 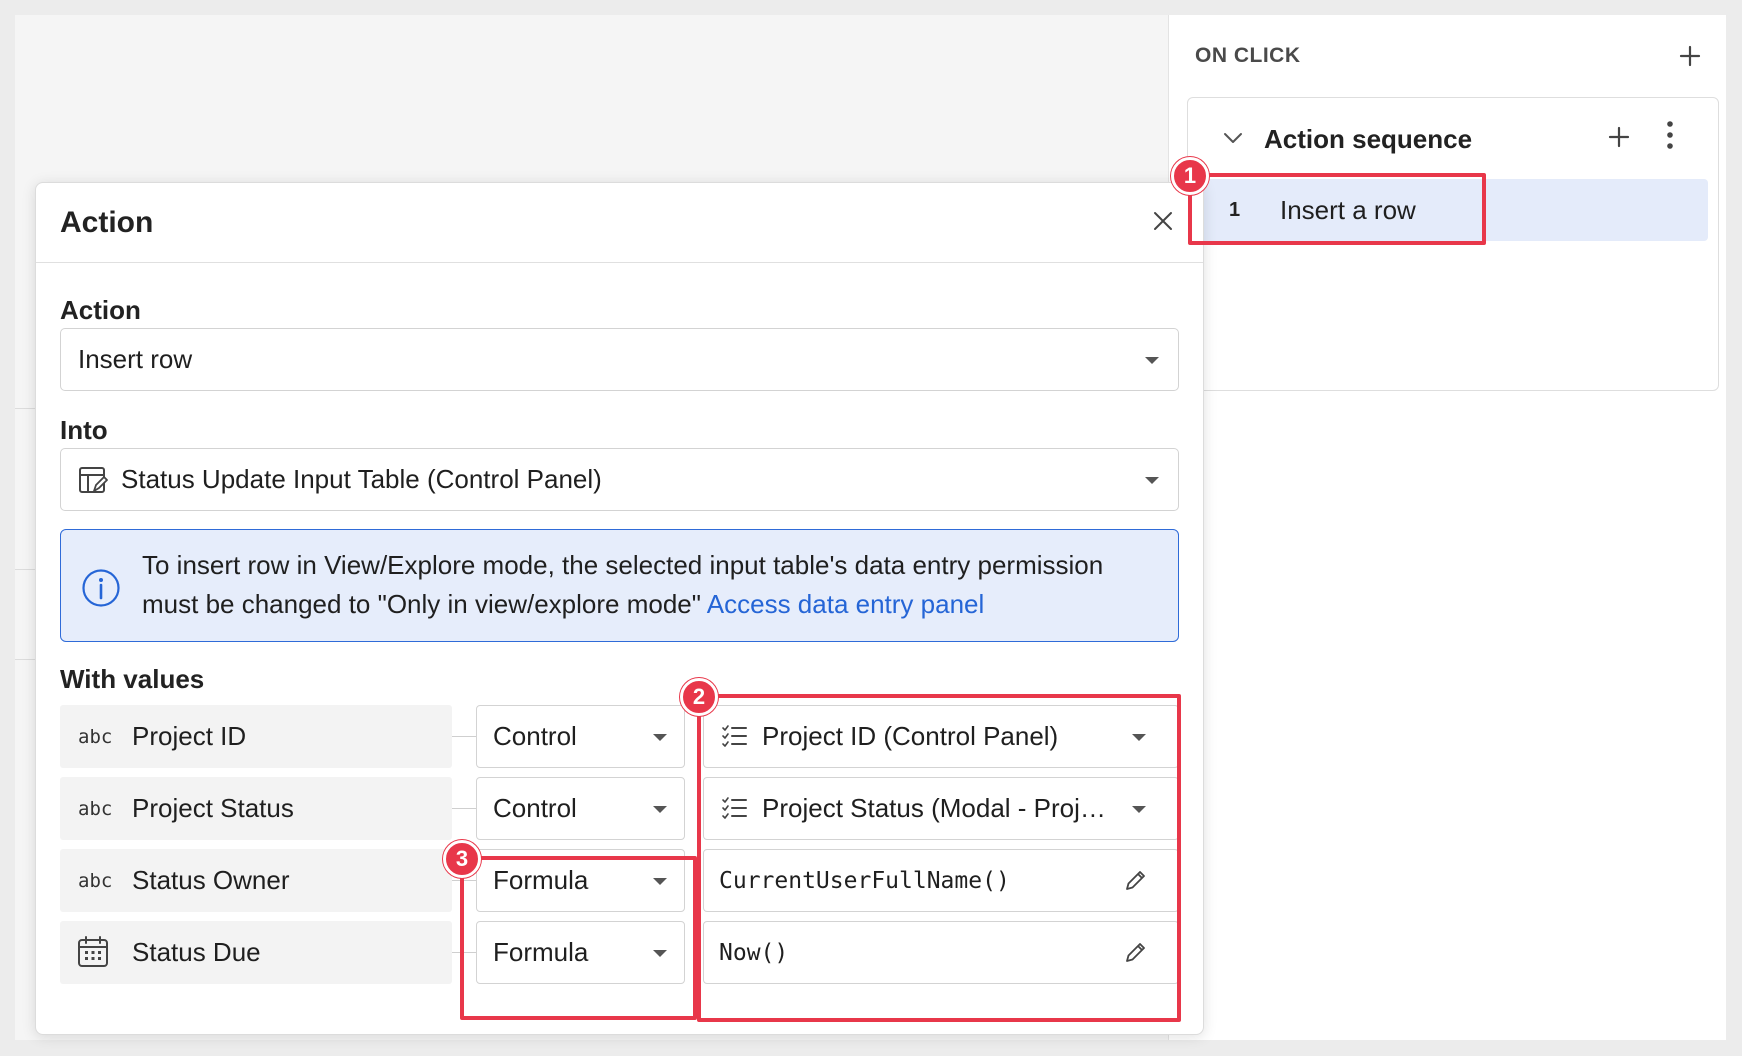 What do you see at coordinates (135, 359) in the screenshot?
I see `action-type-value: Insert row` at bounding box center [135, 359].